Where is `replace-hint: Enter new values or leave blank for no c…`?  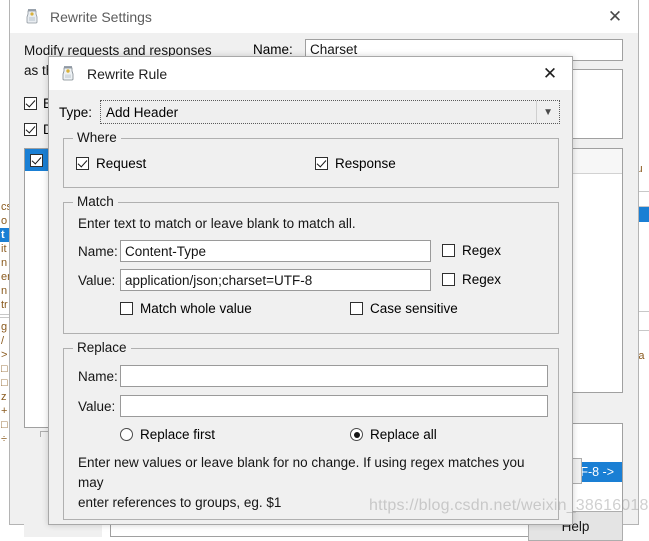 replace-hint: Enter new values or leave blank for no c… is located at coordinates (313, 483).